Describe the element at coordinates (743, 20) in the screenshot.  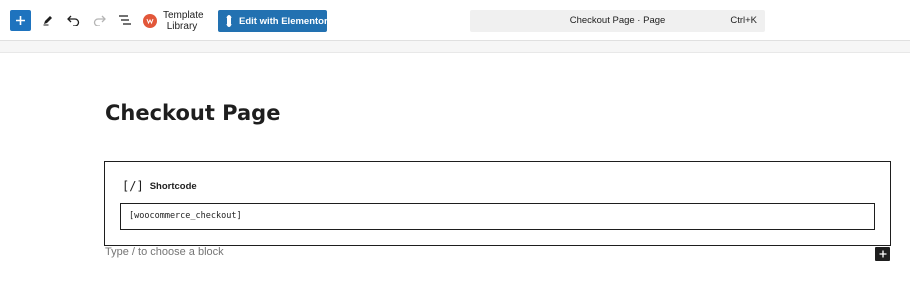
I see `command-shortcut: Ctrl+K` at that location.